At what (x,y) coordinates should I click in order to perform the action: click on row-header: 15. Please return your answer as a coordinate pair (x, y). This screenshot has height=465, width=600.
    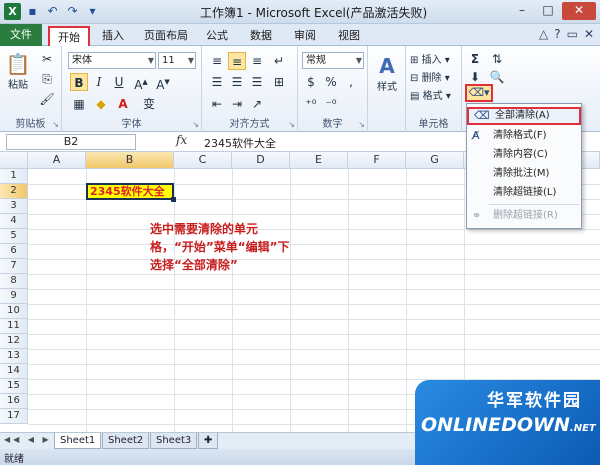
    Looking at the image, I should click on (14, 386).